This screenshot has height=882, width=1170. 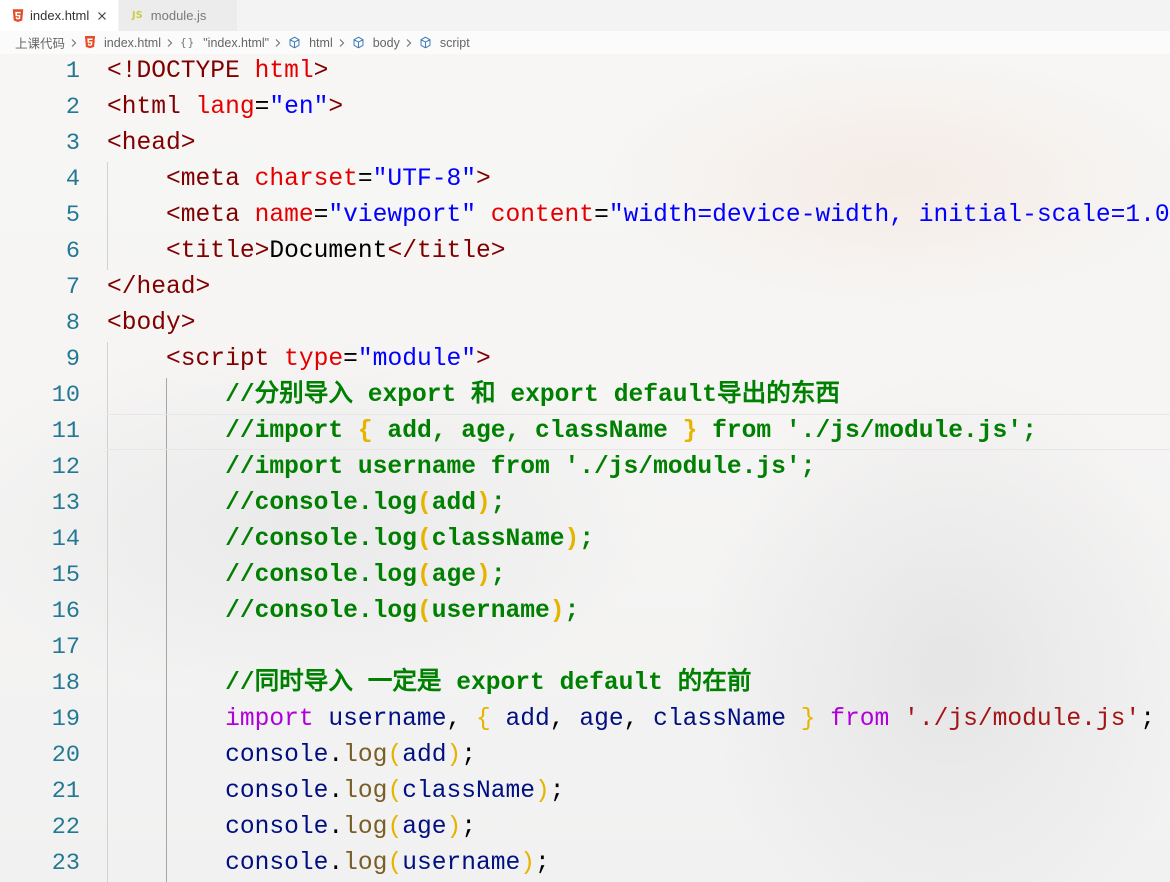 What do you see at coordinates (402, 215) in the screenshot?
I see `code-token: "viewport"` at bounding box center [402, 215].